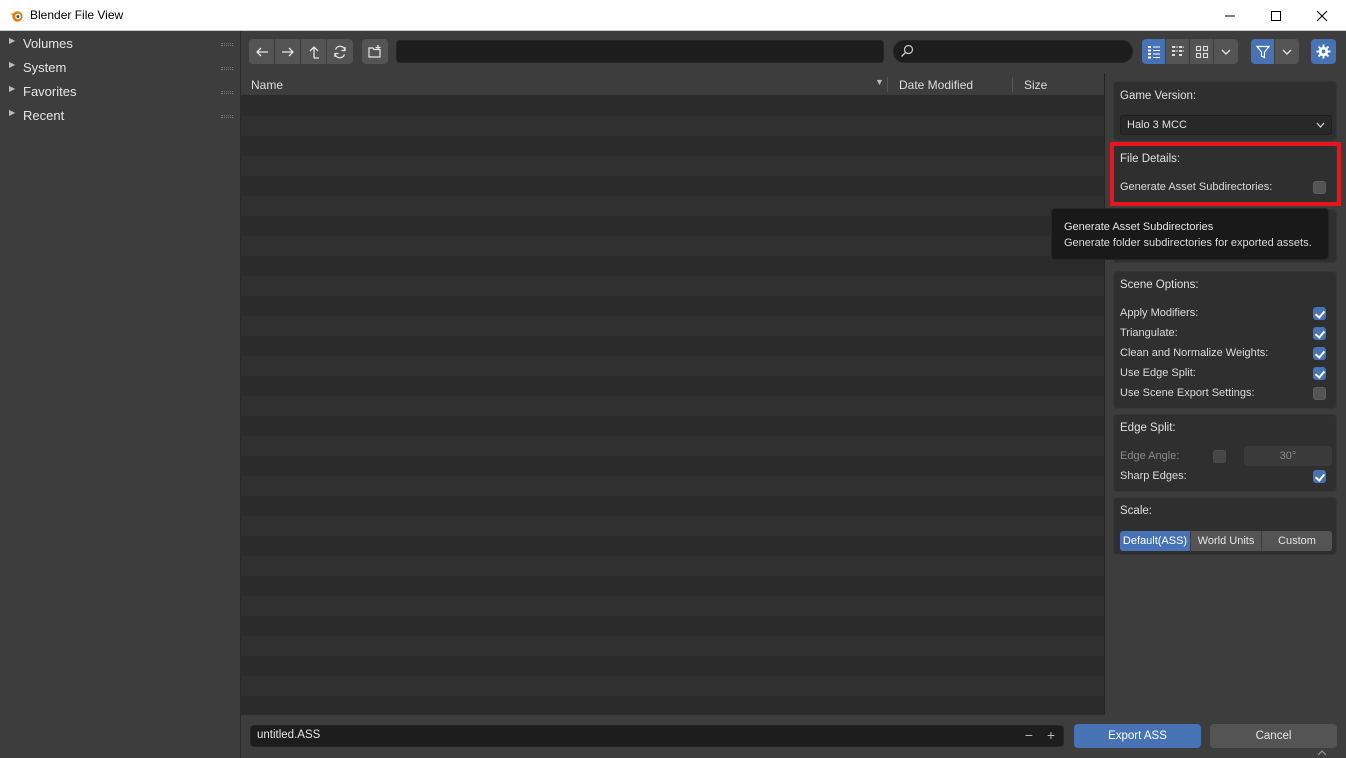  Describe the element at coordinates (50, 91) in the screenshot. I see `sidebar-item-label: Favorites` at that location.